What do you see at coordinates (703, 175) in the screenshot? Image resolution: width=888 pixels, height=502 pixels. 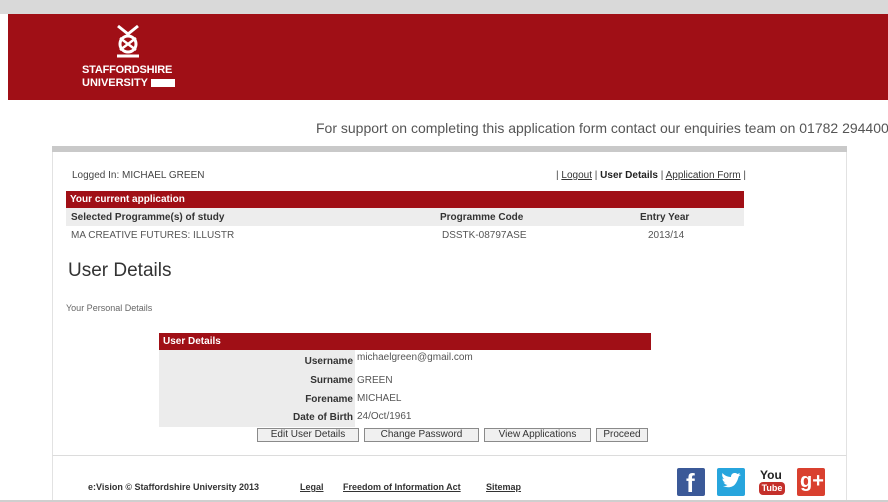 I see `application-form-link: Application Form` at bounding box center [703, 175].